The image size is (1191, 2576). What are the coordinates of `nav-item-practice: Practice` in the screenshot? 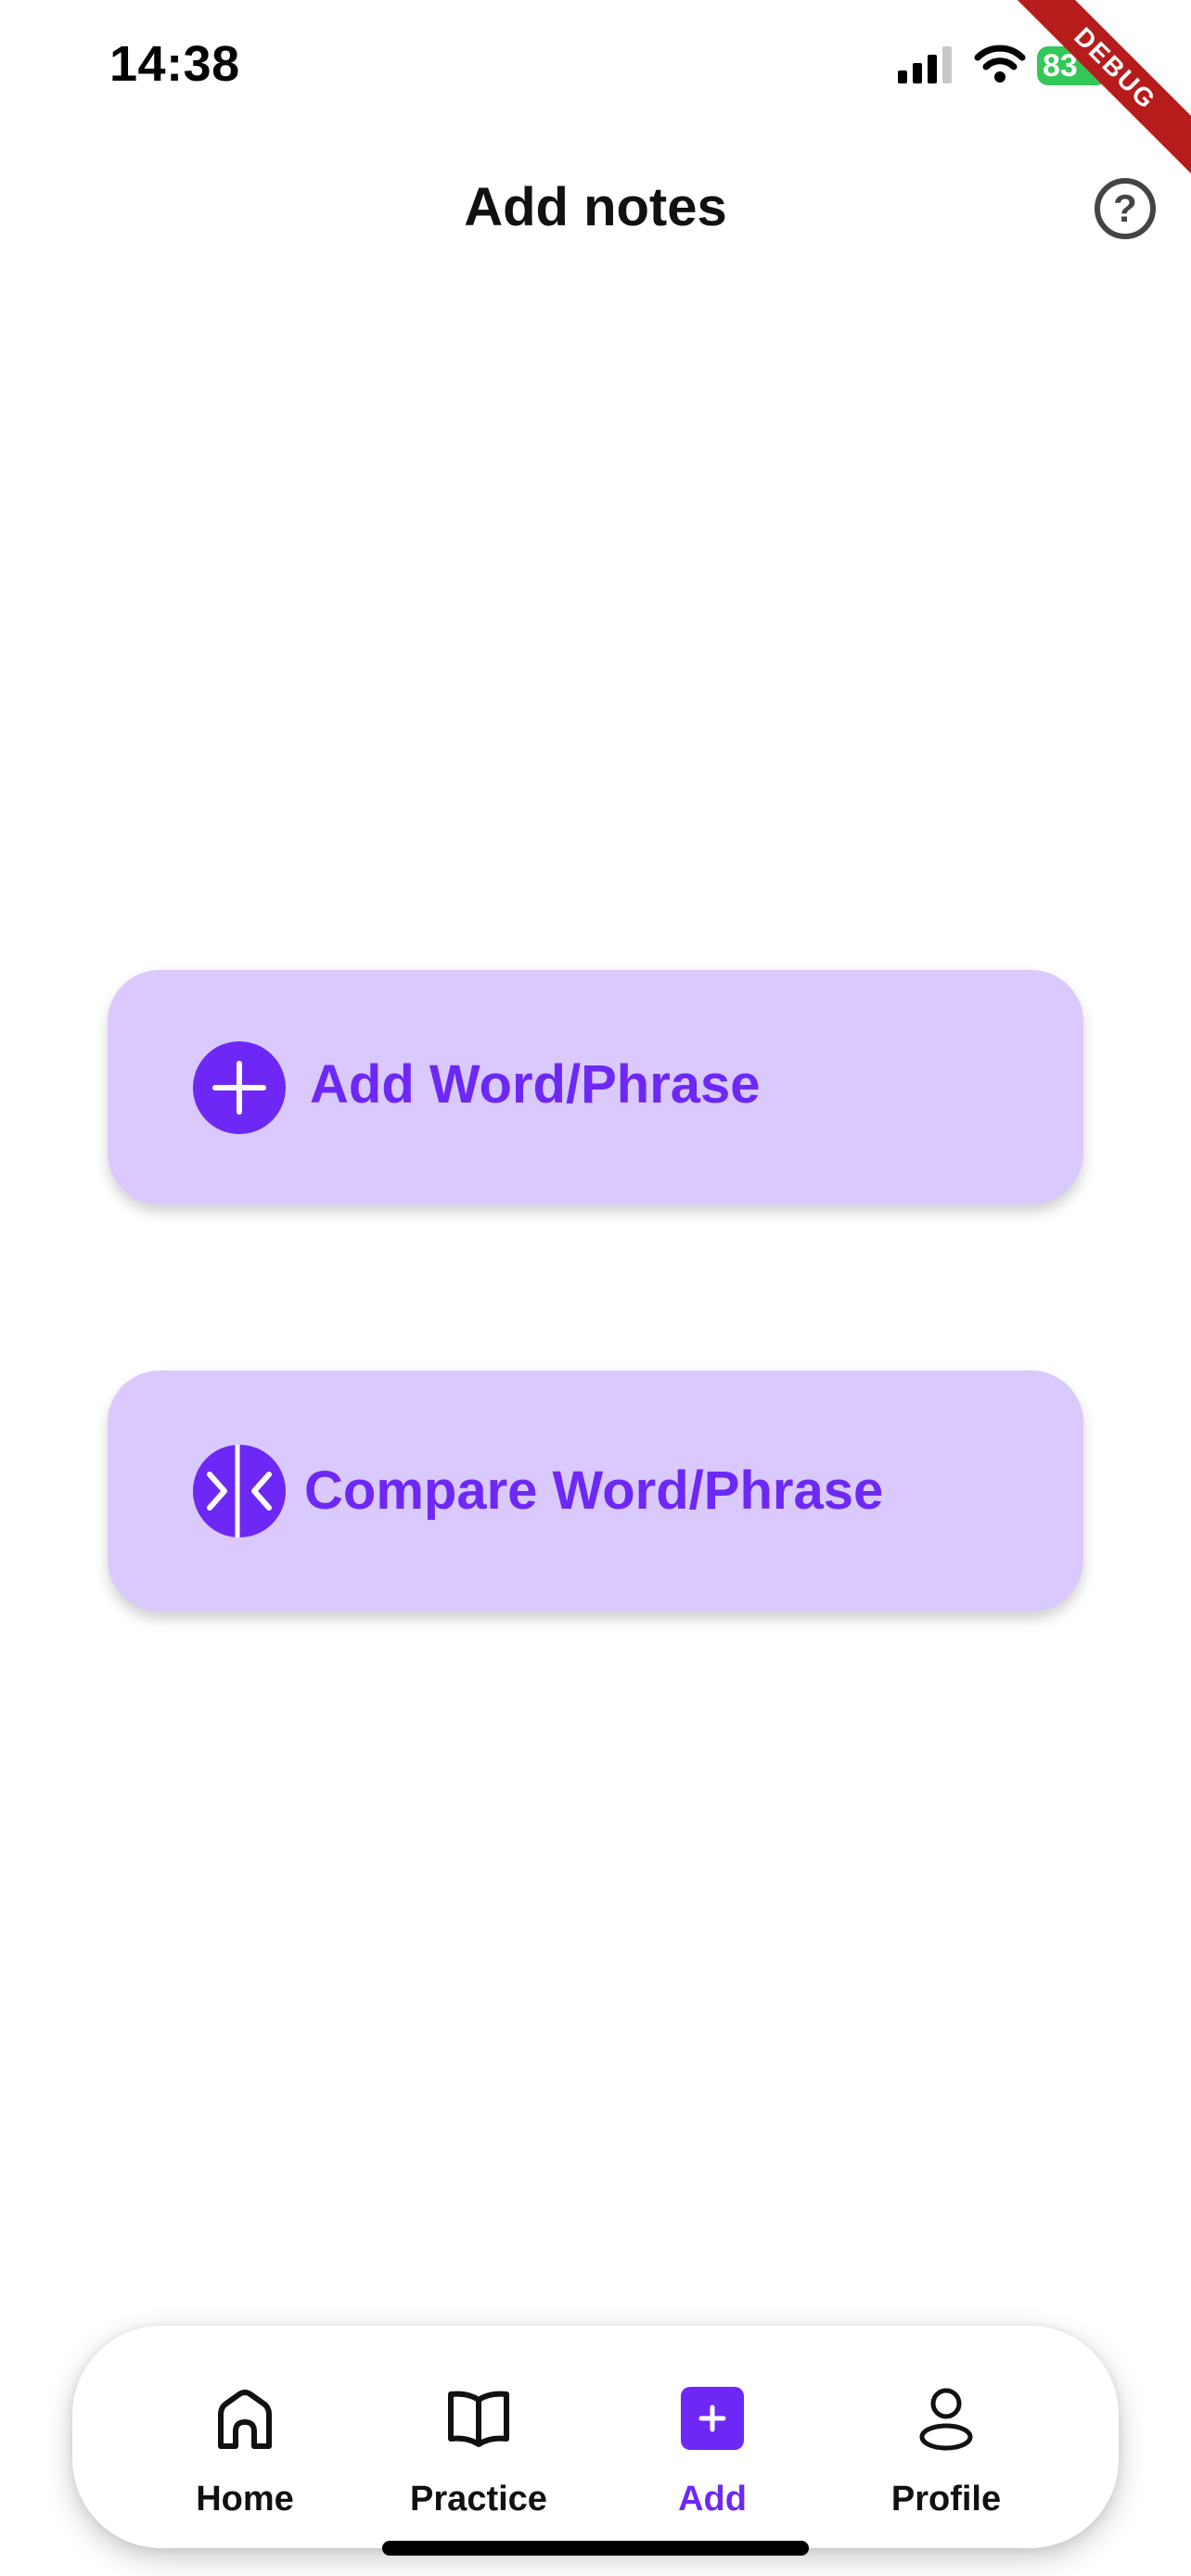 It's located at (478, 2437).